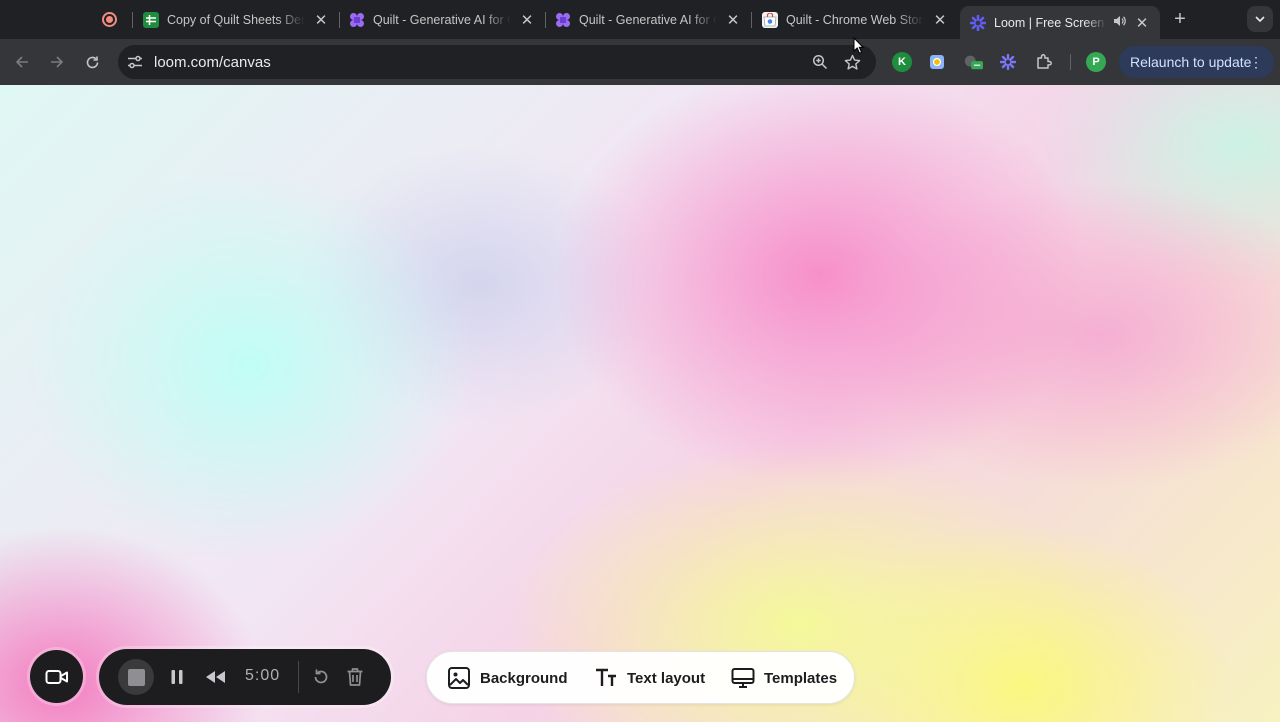  I want to click on site-settings-icon, so click(135, 62).